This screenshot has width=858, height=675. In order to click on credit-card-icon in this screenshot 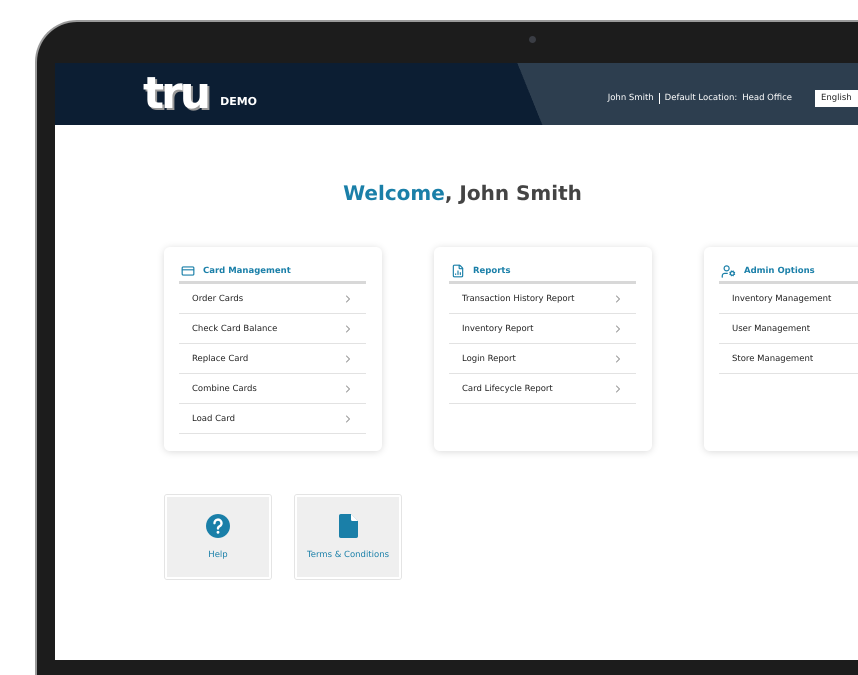, I will do `click(188, 271)`.